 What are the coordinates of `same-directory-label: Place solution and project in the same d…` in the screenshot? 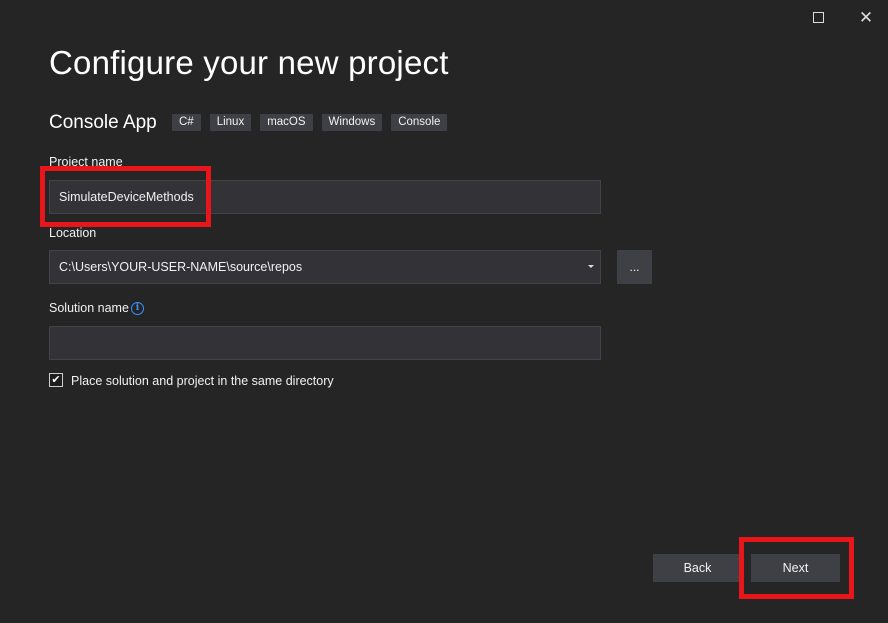 It's located at (202, 381).